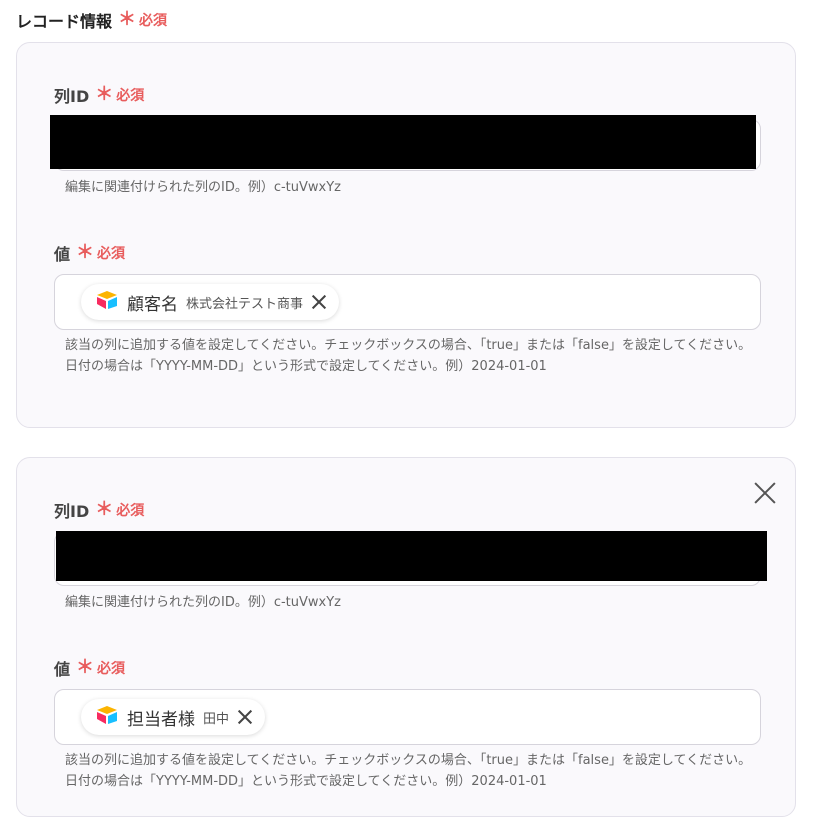  What do you see at coordinates (765, 493) in the screenshot?
I see `remove-record-close-icon` at bounding box center [765, 493].